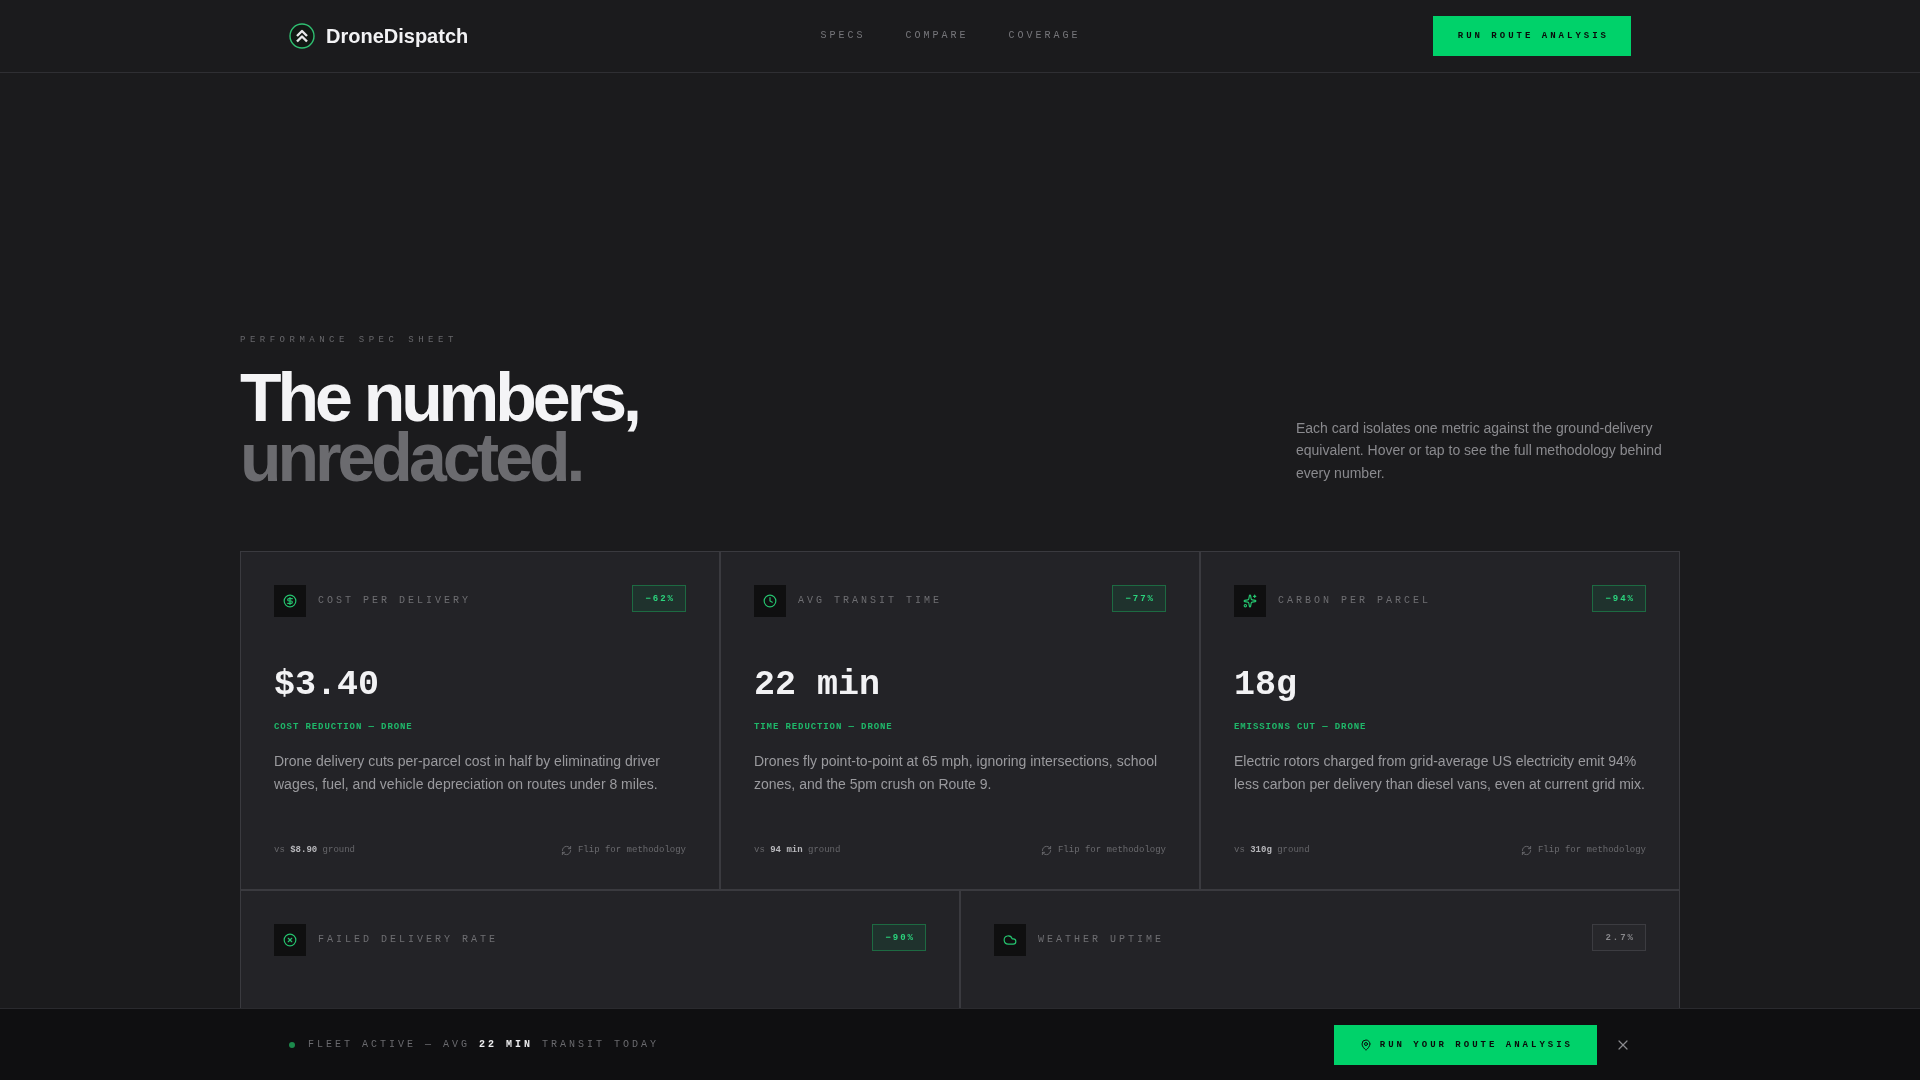  Describe the element at coordinates (439, 399) in the screenshot. I see `hero-heading: The numbers,` at that location.